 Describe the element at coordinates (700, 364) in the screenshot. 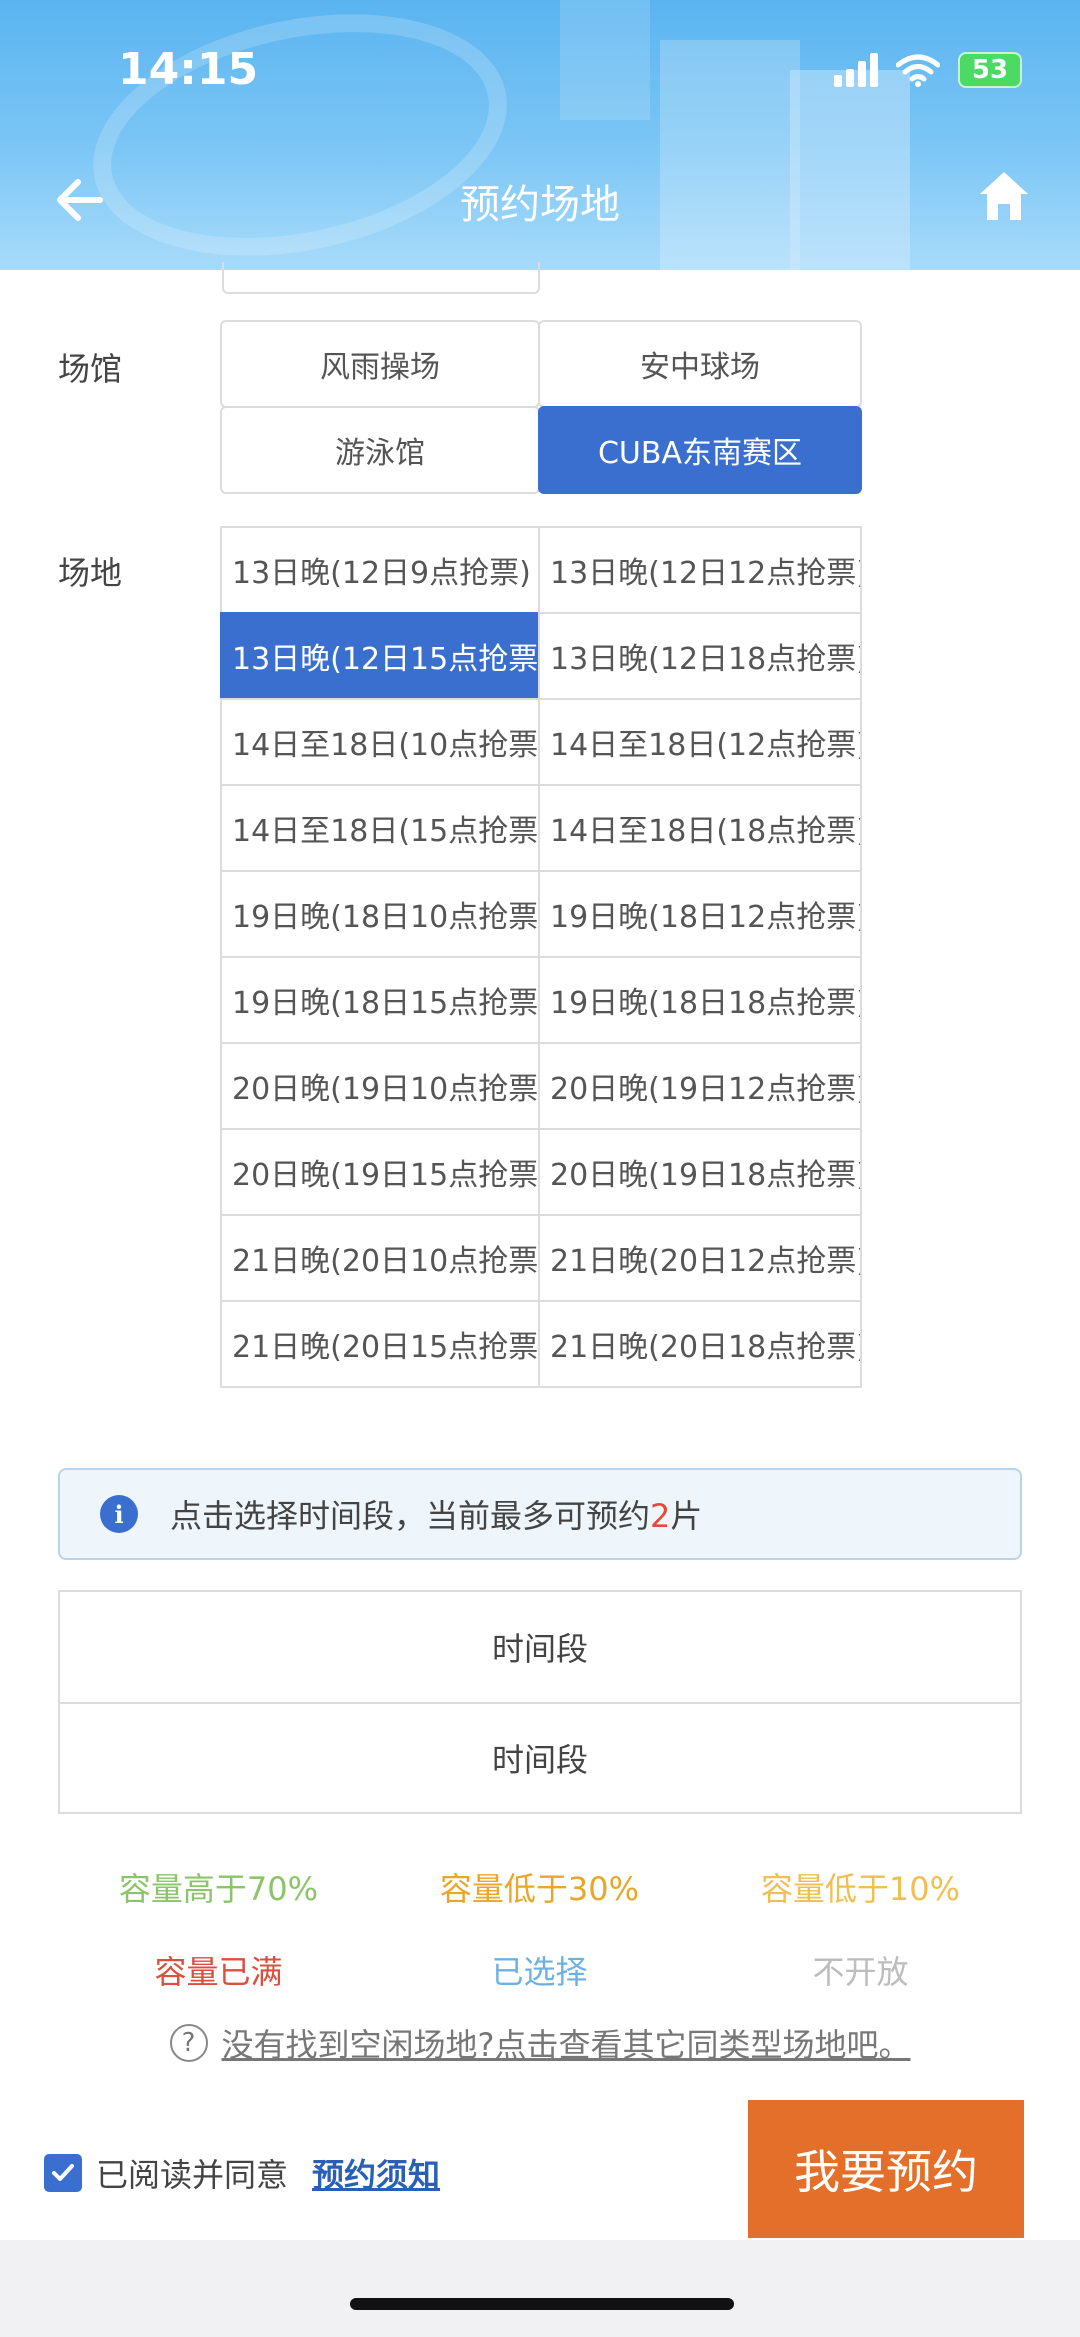

I see `venue-option: 安中球场` at that location.